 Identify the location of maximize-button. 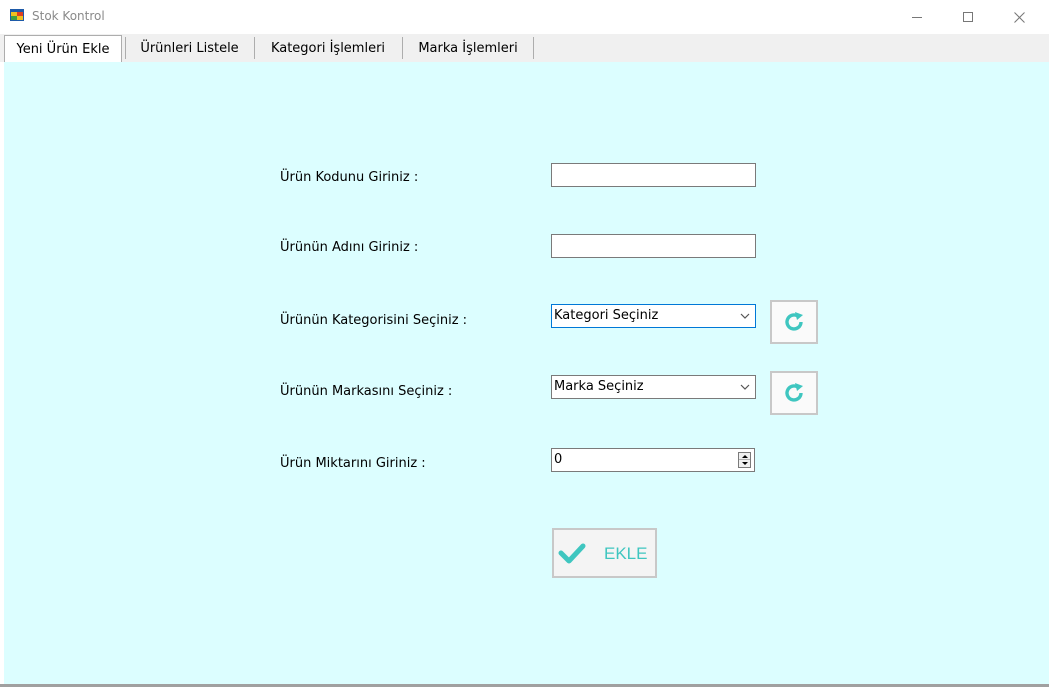
(968, 17).